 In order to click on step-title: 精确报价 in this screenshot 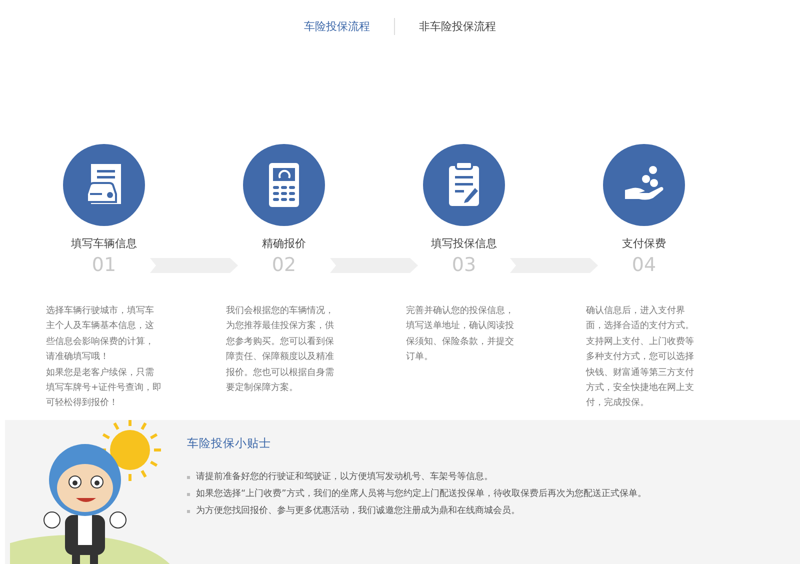, I will do `click(284, 243)`.